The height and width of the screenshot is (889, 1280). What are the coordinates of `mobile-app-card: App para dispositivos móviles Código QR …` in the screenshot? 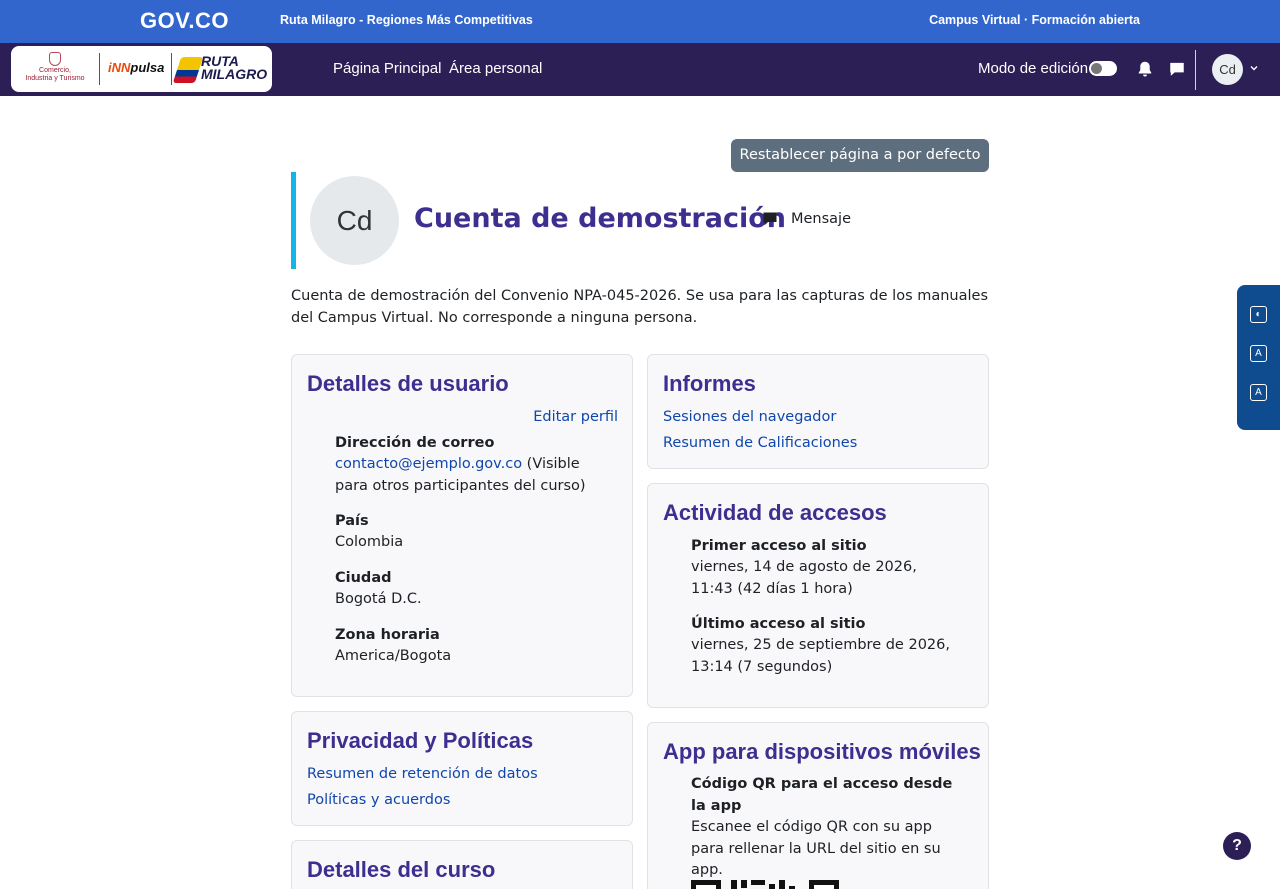 It's located at (818, 805).